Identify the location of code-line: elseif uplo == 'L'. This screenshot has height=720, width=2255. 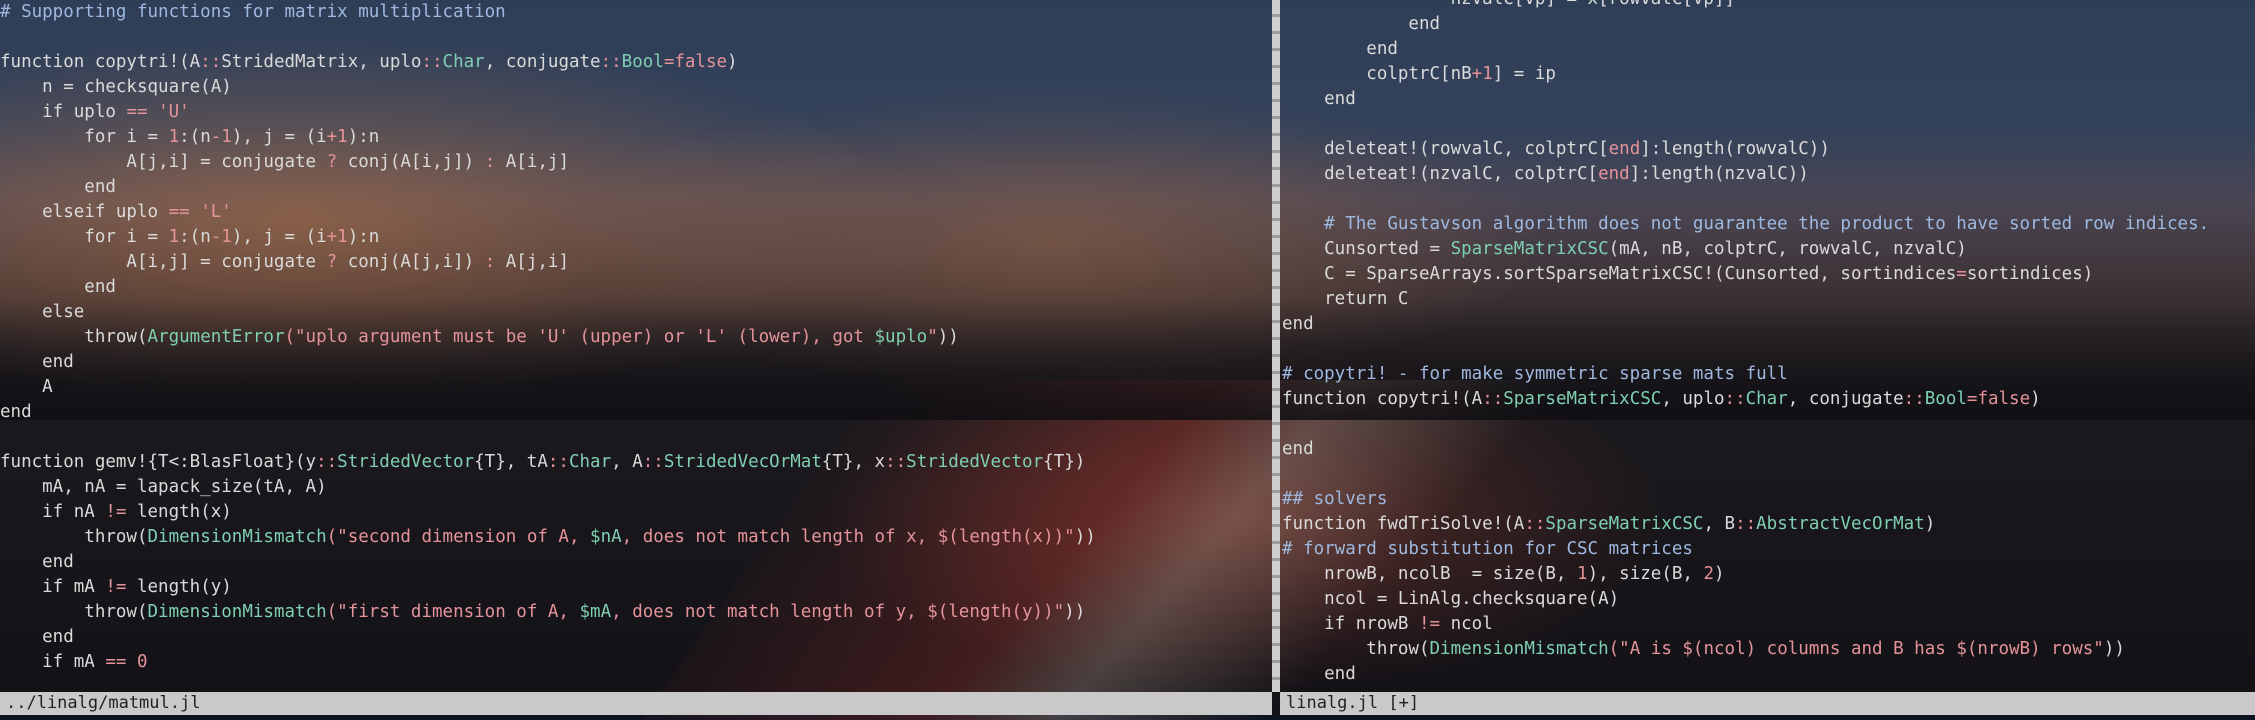
(635, 212).